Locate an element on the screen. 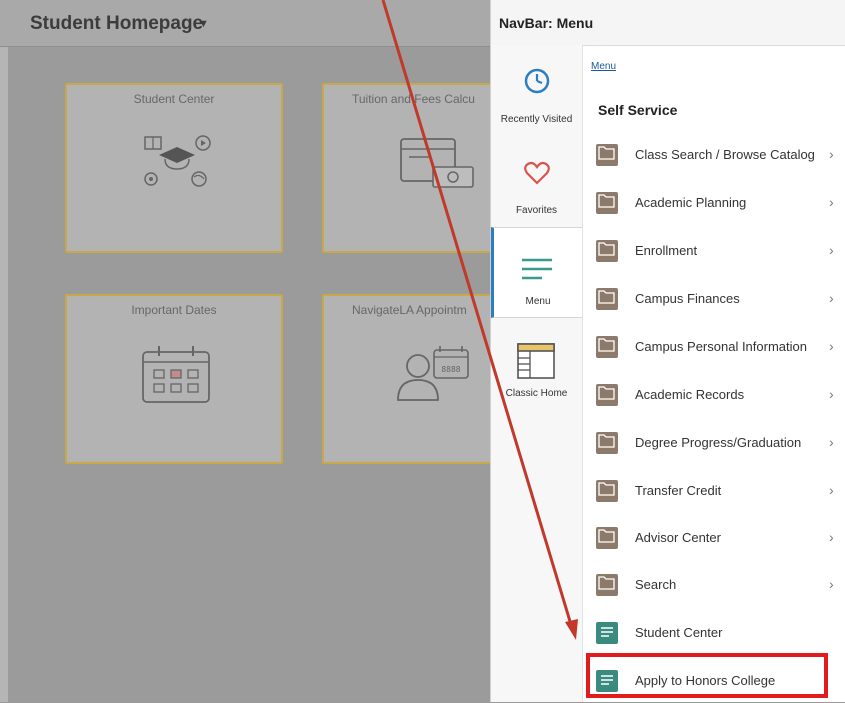 This screenshot has width=845, height=703. student-center-icon is located at coordinates (177, 161).